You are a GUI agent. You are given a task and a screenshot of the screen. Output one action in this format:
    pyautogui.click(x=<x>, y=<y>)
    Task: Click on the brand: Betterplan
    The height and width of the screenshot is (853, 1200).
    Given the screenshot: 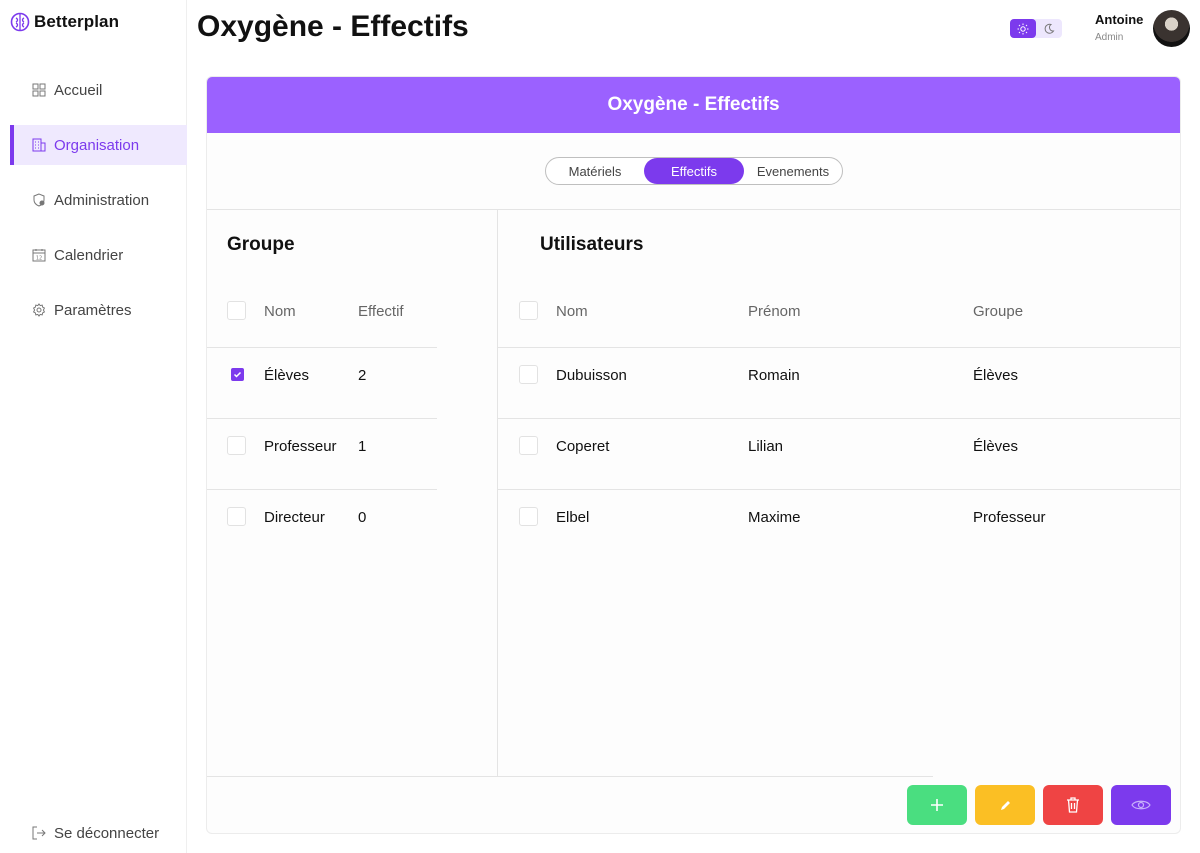 What is the action you would take?
    pyautogui.click(x=64, y=22)
    